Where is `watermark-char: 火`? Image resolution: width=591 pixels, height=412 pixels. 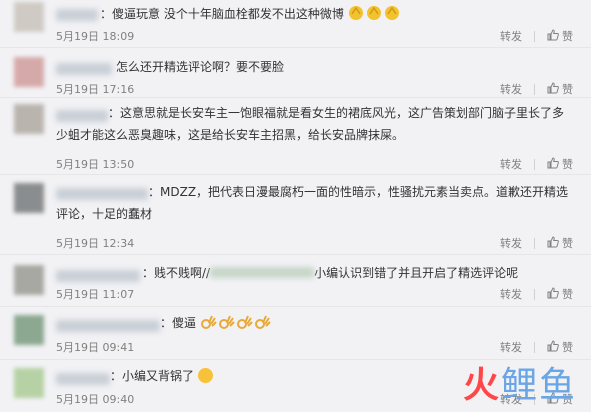
watermark-char: 火 is located at coordinates (481, 385).